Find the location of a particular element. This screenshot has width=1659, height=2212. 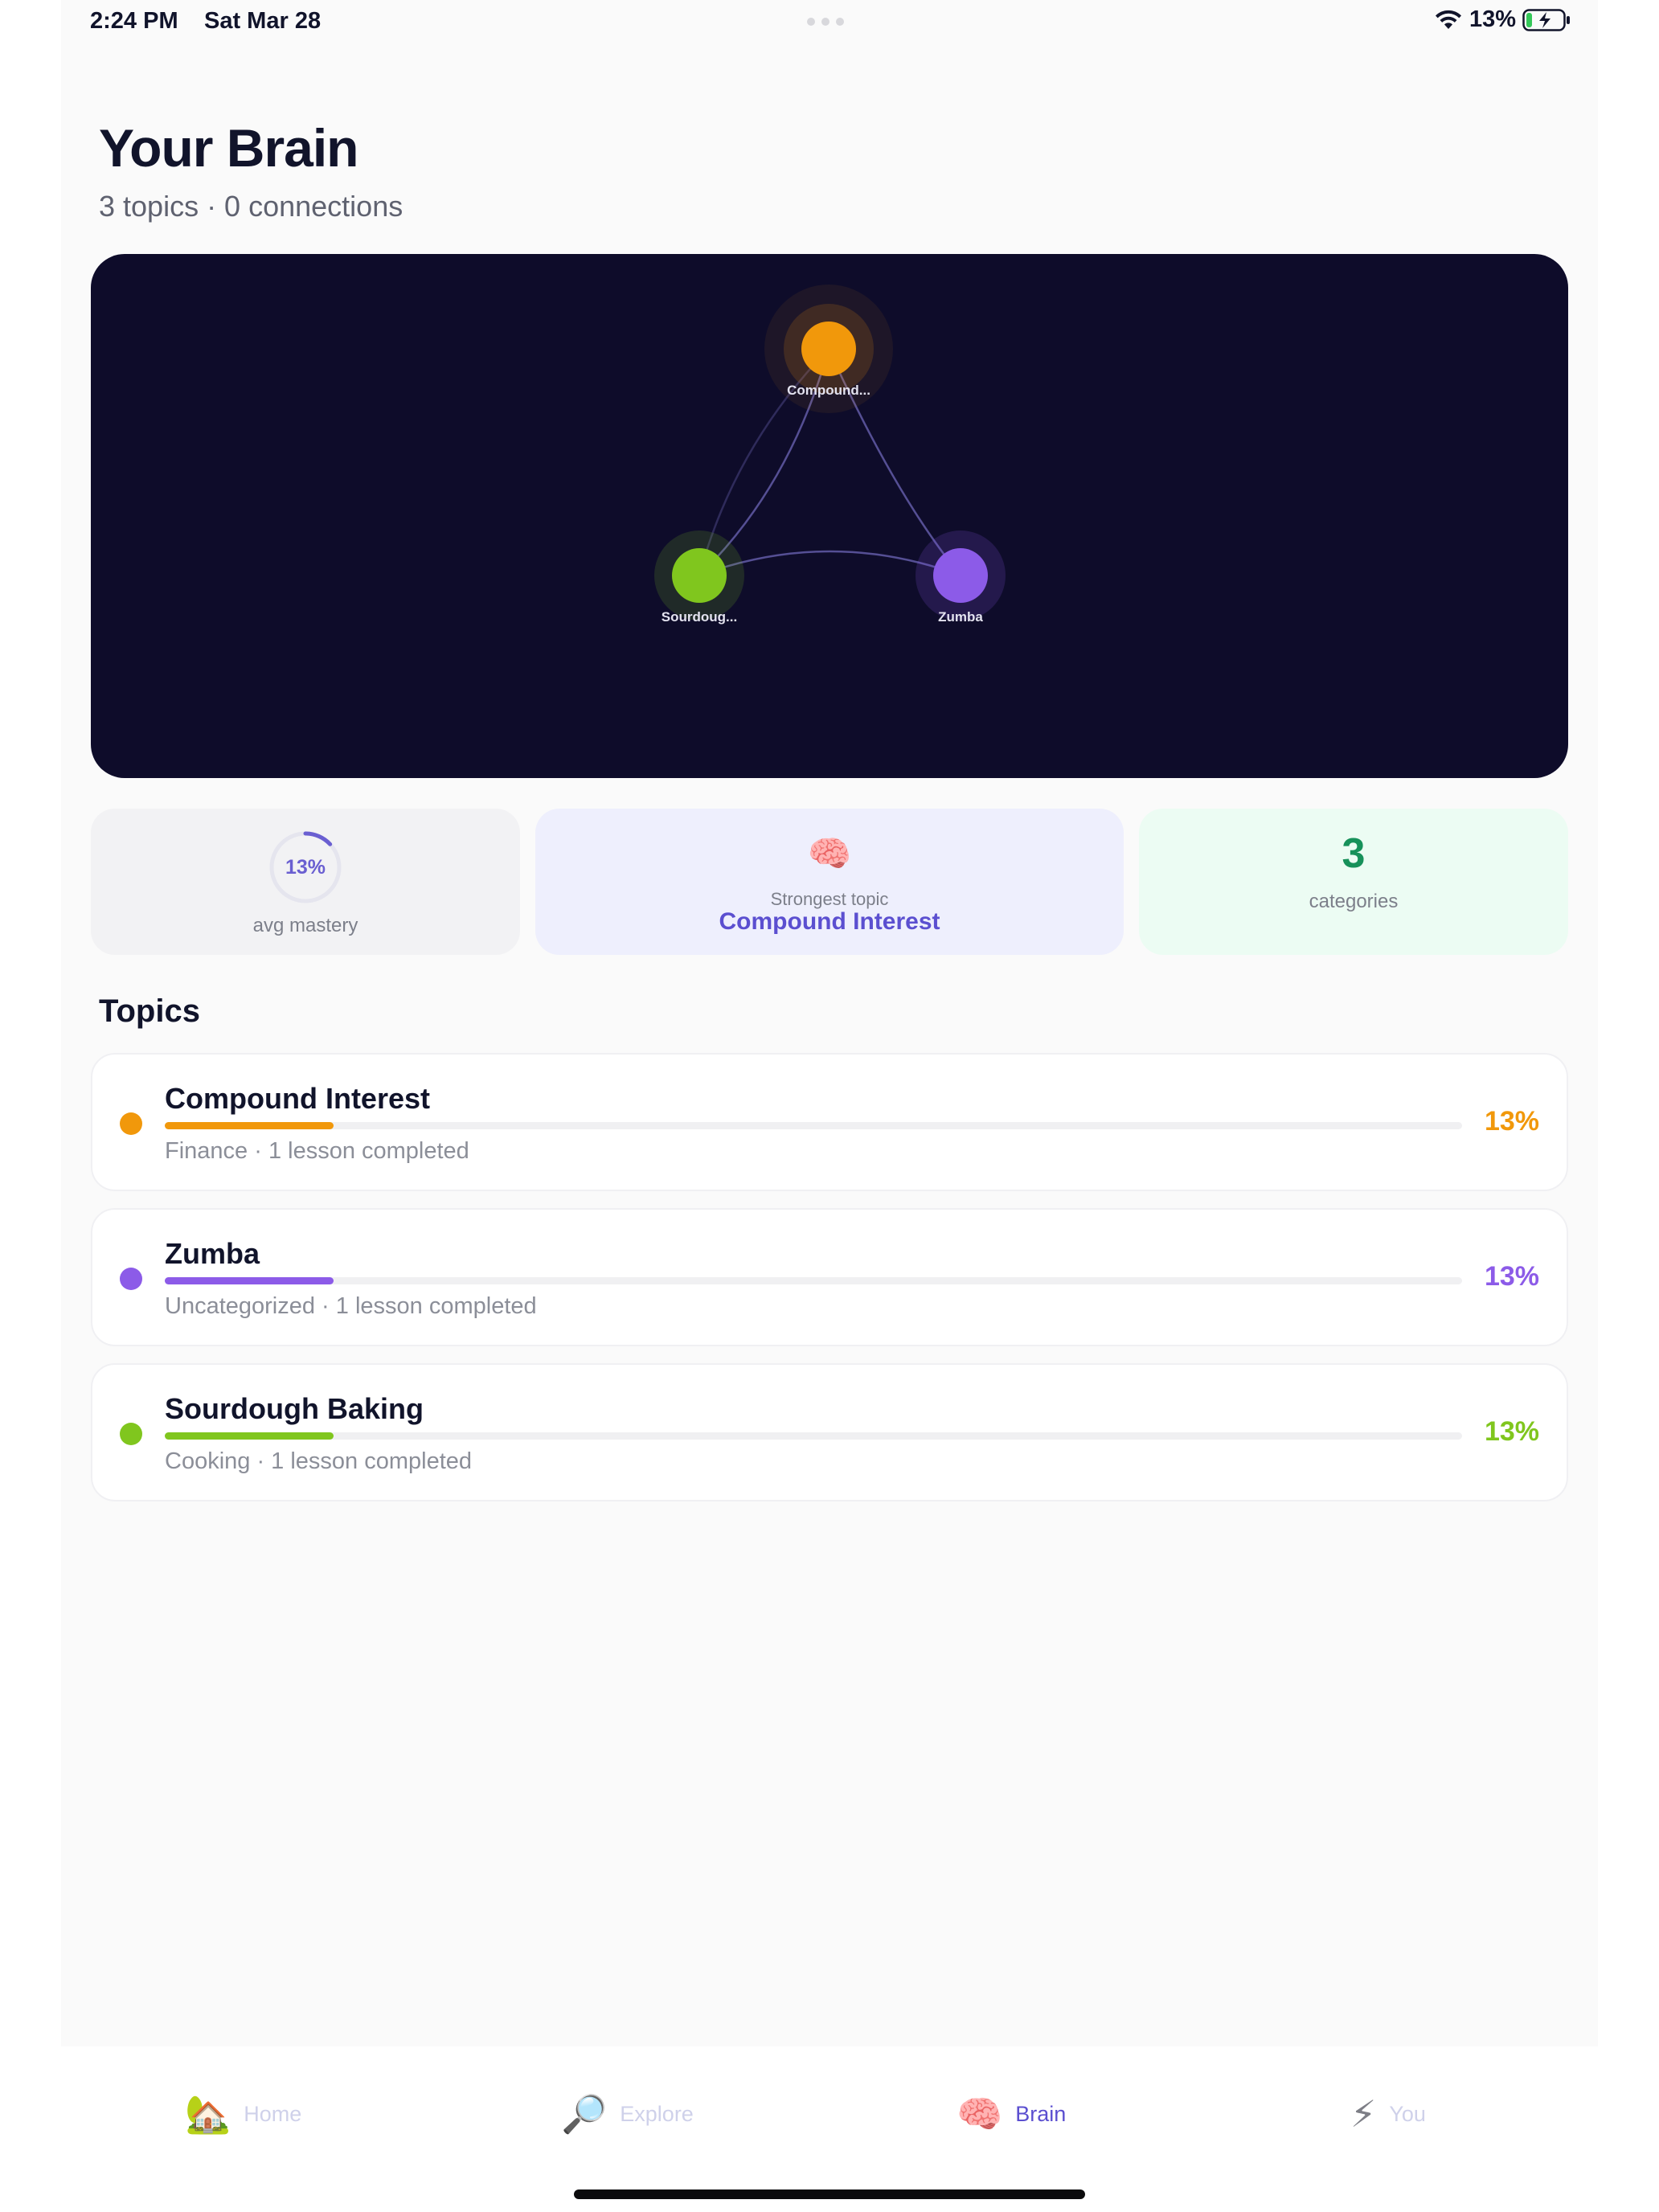

avg-mastery-label: avg mastery is located at coordinates (305, 926).